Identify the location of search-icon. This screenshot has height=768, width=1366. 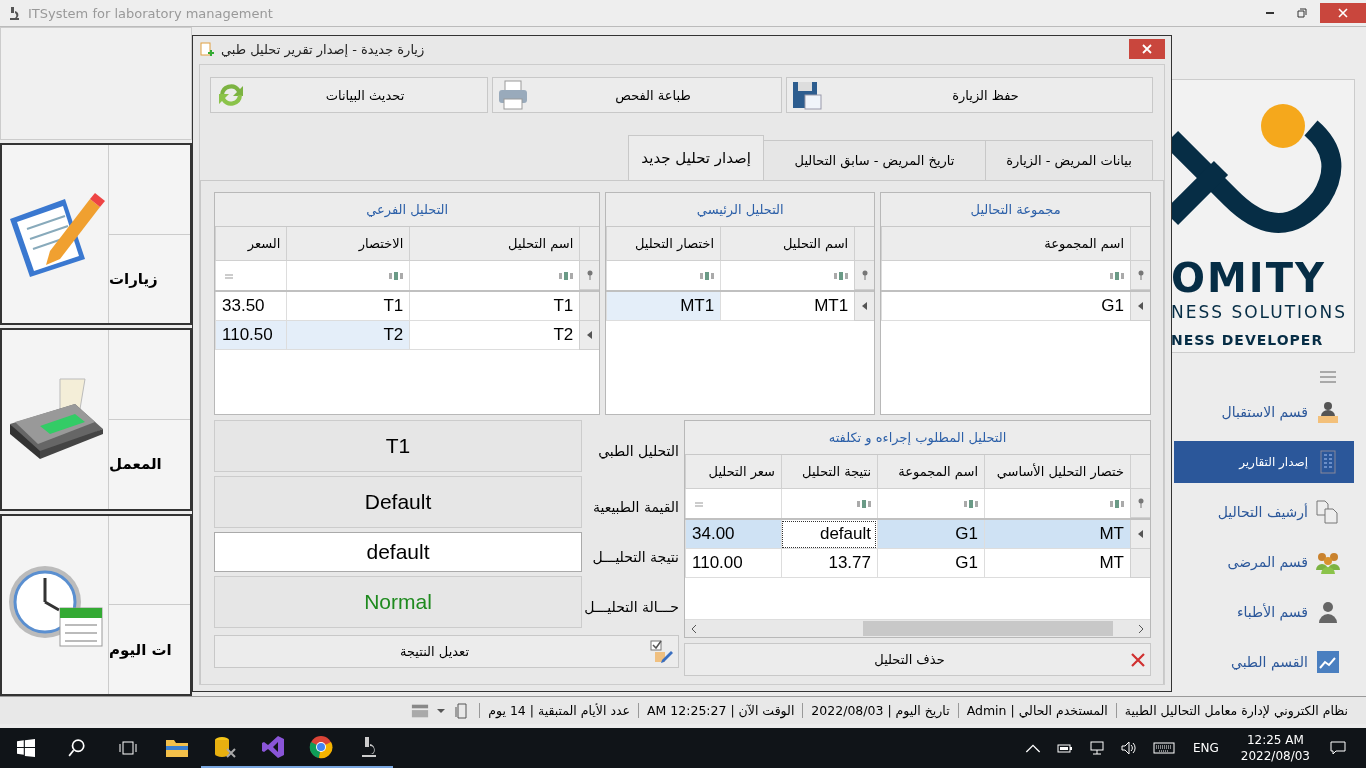
(77, 748).